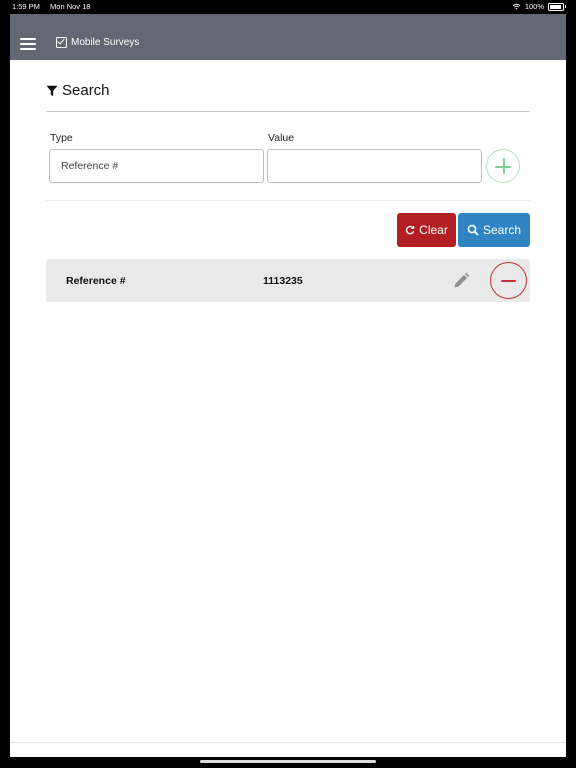 The height and width of the screenshot is (768, 576). What do you see at coordinates (288, 37) in the screenshot?
I see `navbar: Mobile Surveys` at bounding box center [288, 37].